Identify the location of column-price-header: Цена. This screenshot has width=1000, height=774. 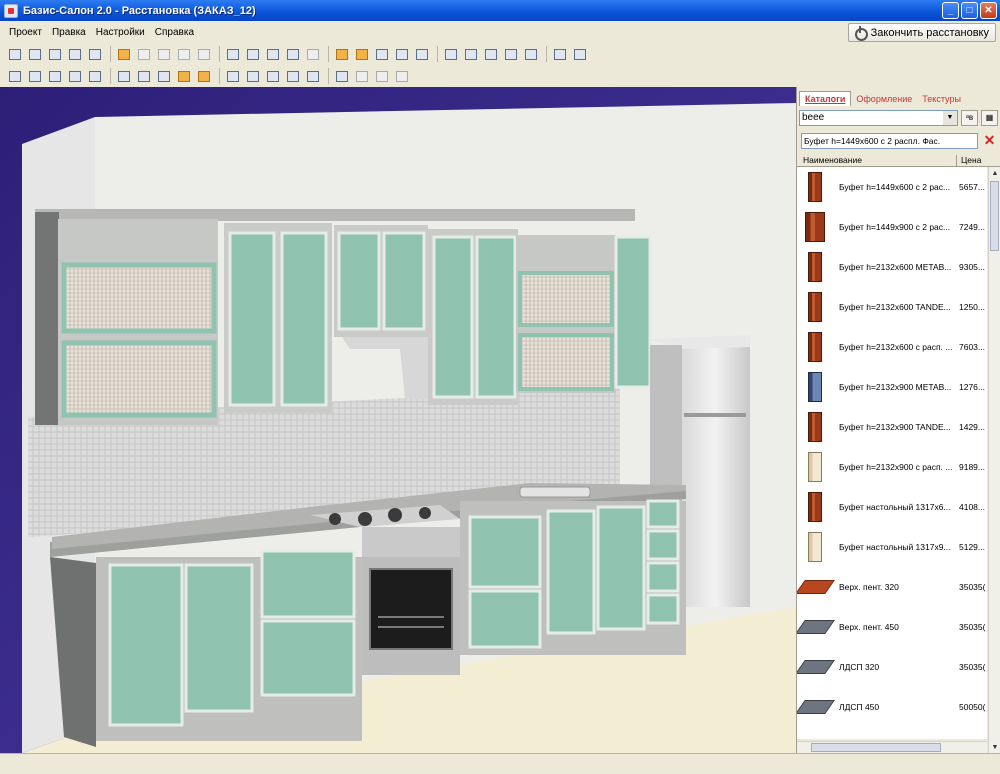
(978, 160).